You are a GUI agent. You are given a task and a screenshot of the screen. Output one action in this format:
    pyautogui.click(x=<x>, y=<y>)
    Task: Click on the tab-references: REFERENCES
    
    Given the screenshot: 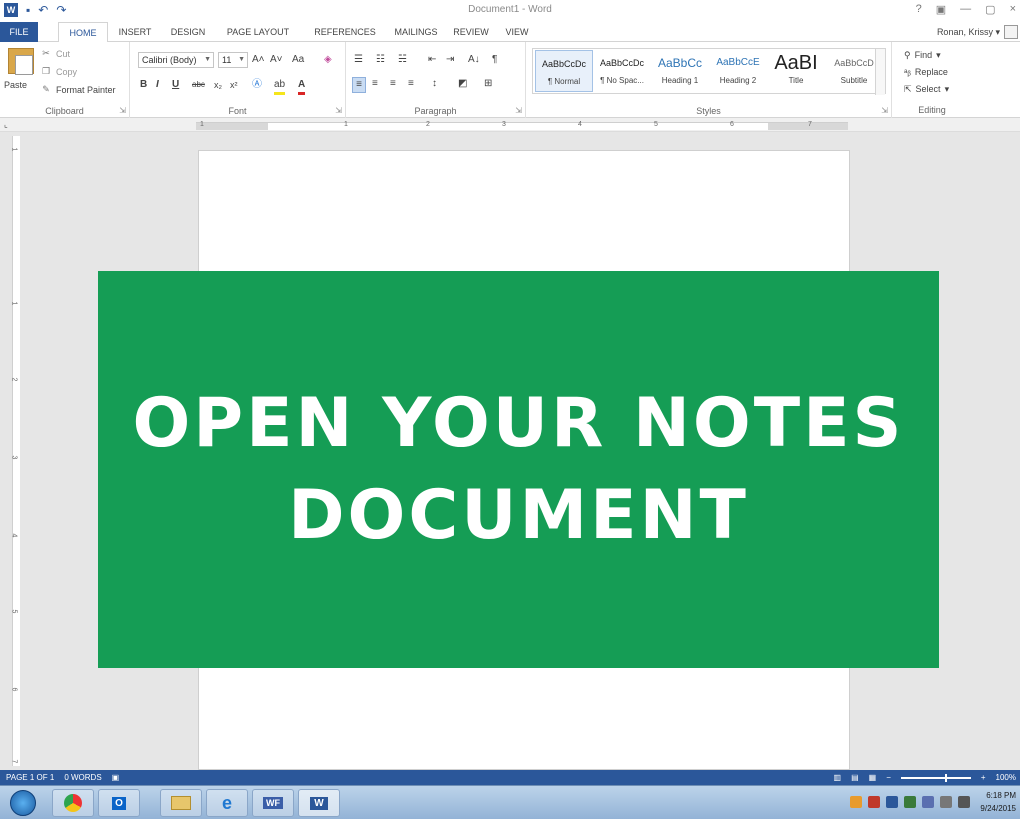 What is the action you would take?
    pyautogui.click(x=345, y=32)
    